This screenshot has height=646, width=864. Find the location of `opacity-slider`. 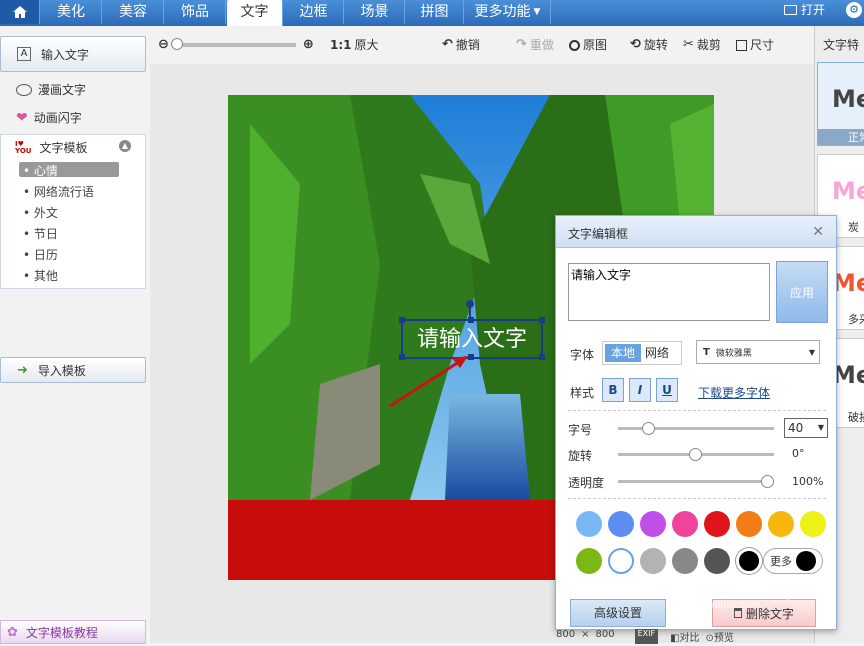

opacity-slider is located at coordinates (696, 481).